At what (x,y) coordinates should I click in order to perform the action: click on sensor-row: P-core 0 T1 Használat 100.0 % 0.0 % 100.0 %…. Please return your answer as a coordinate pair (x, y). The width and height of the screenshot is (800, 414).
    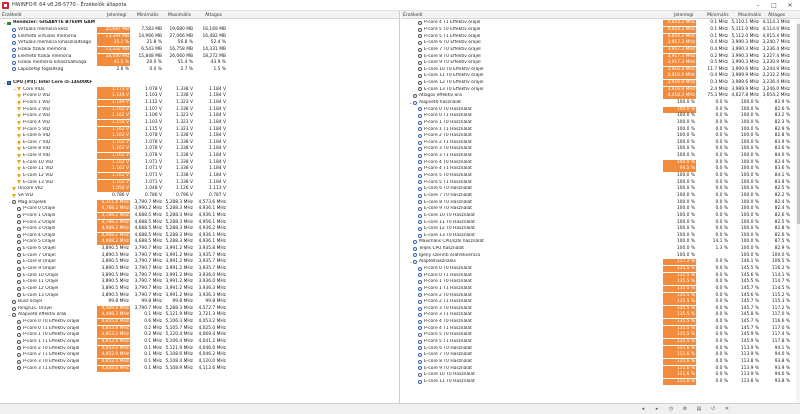
    Looking at the image, I should click on (600, 116).